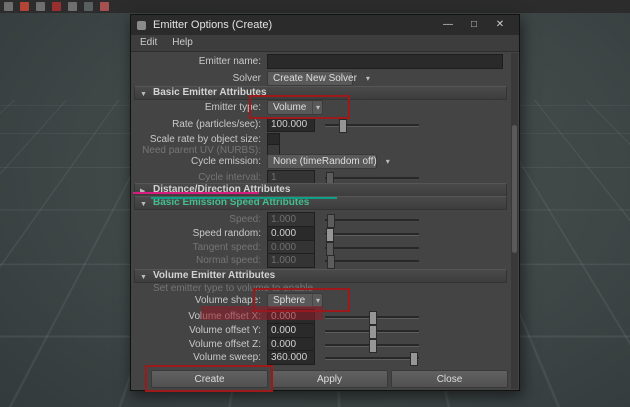 The image size is (630, 407). What do you see at coordinates (225, 330) in the screenshot?
I see `volume-offset-y-label: Volume offset Y:` at bounding box center [225, 330].